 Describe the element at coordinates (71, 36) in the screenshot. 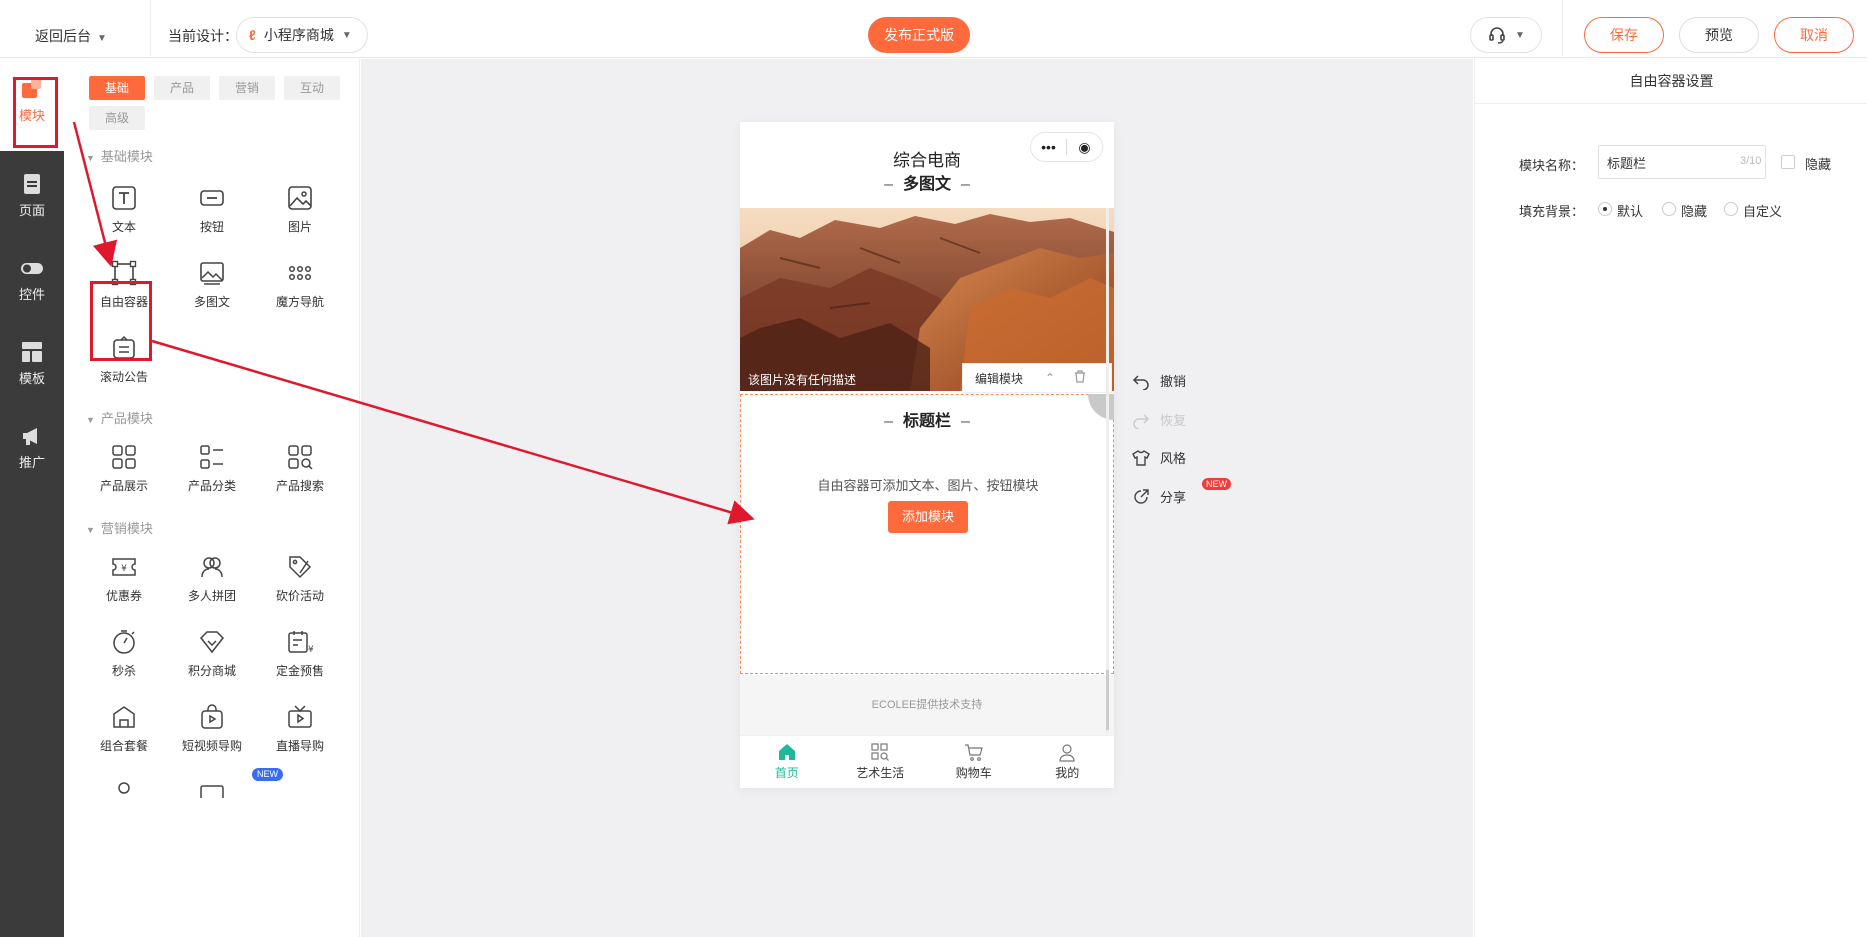

I see `back-to-admin-button: 返回后台 ▼` at that location.